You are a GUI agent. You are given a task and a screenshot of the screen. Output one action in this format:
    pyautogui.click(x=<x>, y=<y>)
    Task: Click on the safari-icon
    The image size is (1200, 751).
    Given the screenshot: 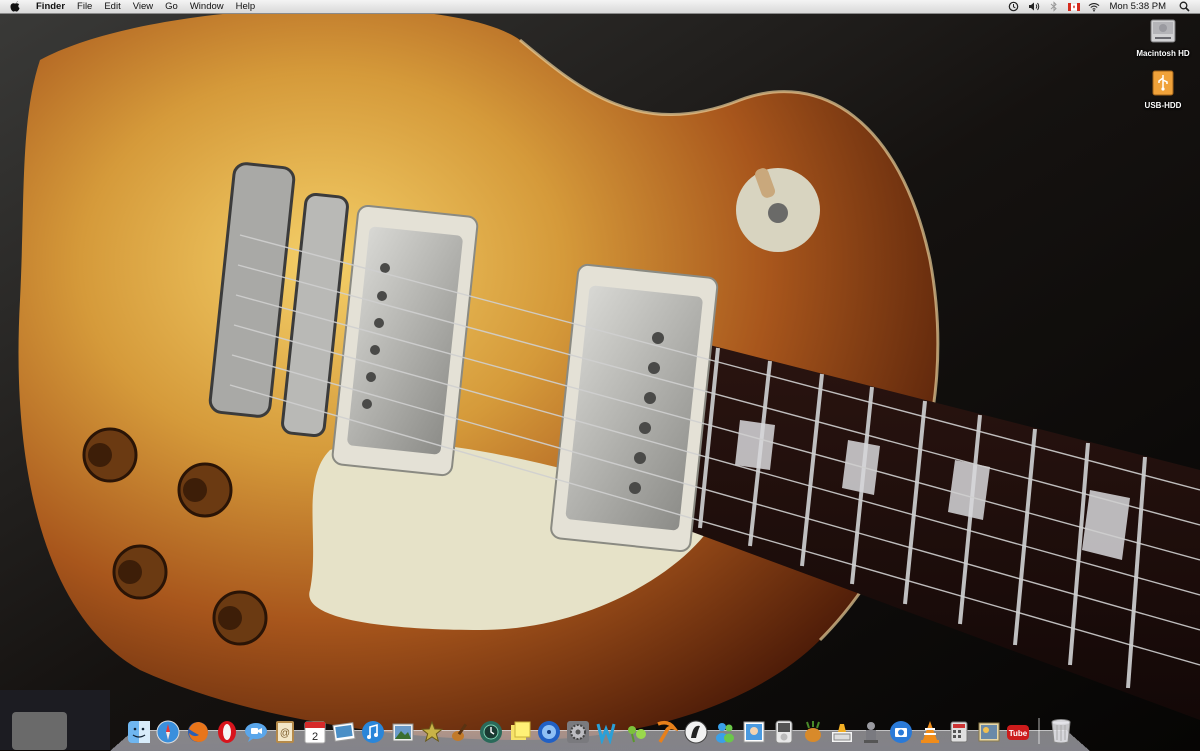 What is the action you would take?
    pyautogui.click(x=168, y=730)
    